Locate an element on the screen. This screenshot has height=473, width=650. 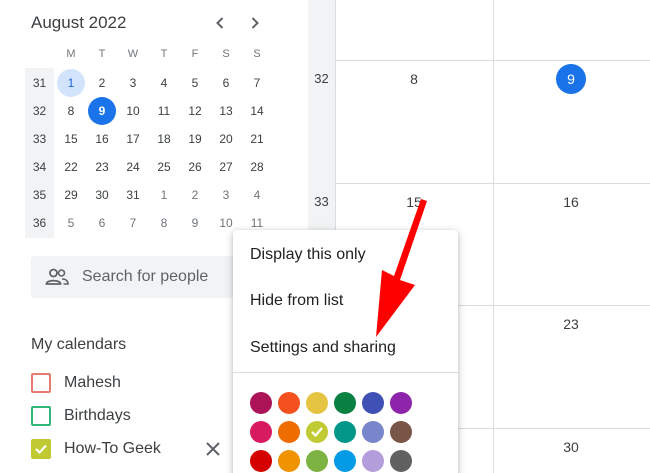
next-month-button is located at coordinates (255, 23).